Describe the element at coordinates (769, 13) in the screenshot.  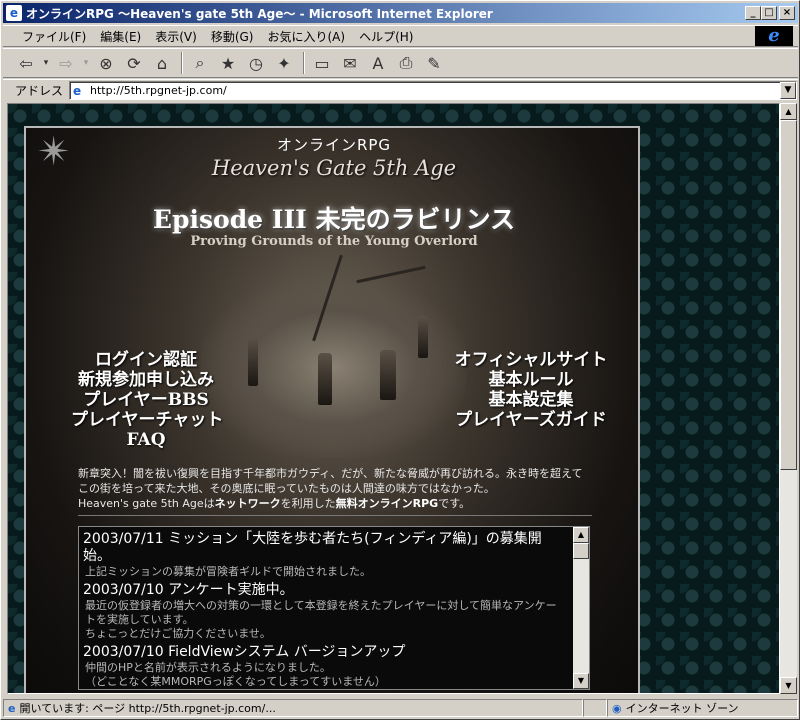
I see `maximize-button: □` at that location.